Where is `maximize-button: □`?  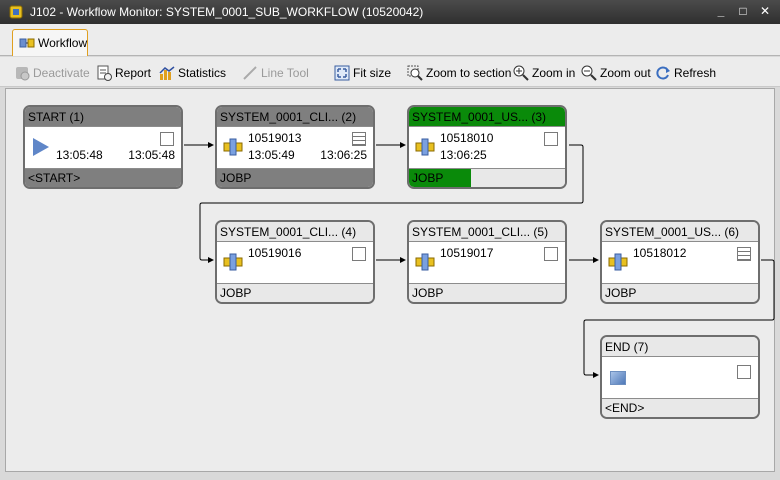 maximize-button: □ is located at coordinates (743, 11).